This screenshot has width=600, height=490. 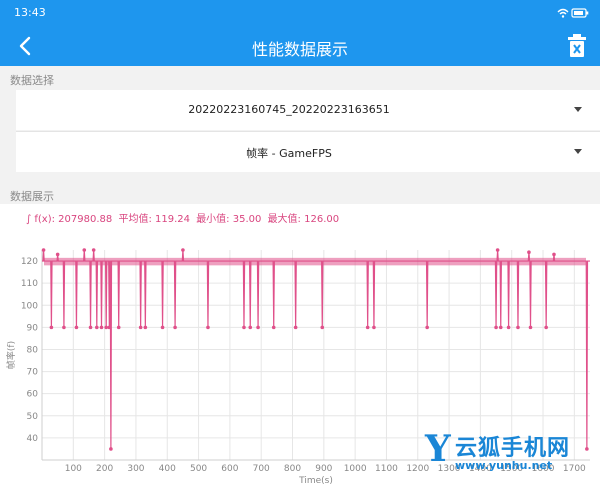 I want to click on watermark-url: www.yunhu.net, so click(x=504, y=465).